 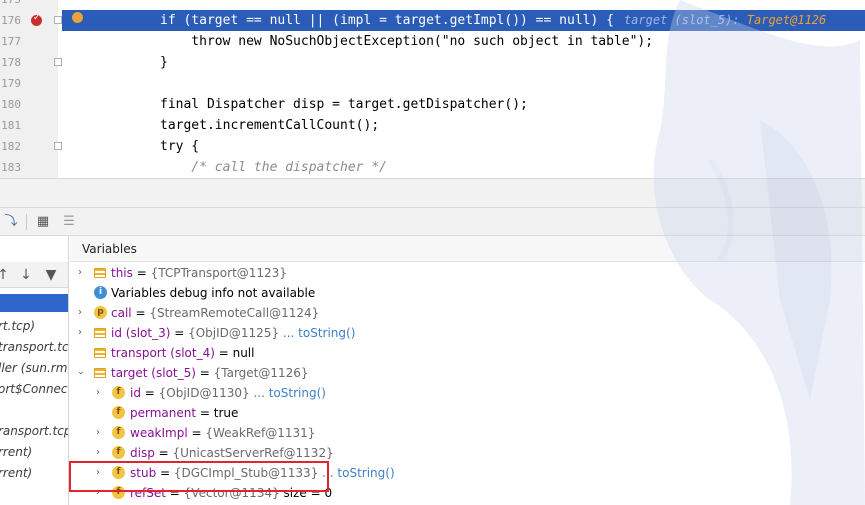 What do you see at coordinates (121, 313) in the screenshot?
I see `variable-name: call` at bounding box center [121, 313].